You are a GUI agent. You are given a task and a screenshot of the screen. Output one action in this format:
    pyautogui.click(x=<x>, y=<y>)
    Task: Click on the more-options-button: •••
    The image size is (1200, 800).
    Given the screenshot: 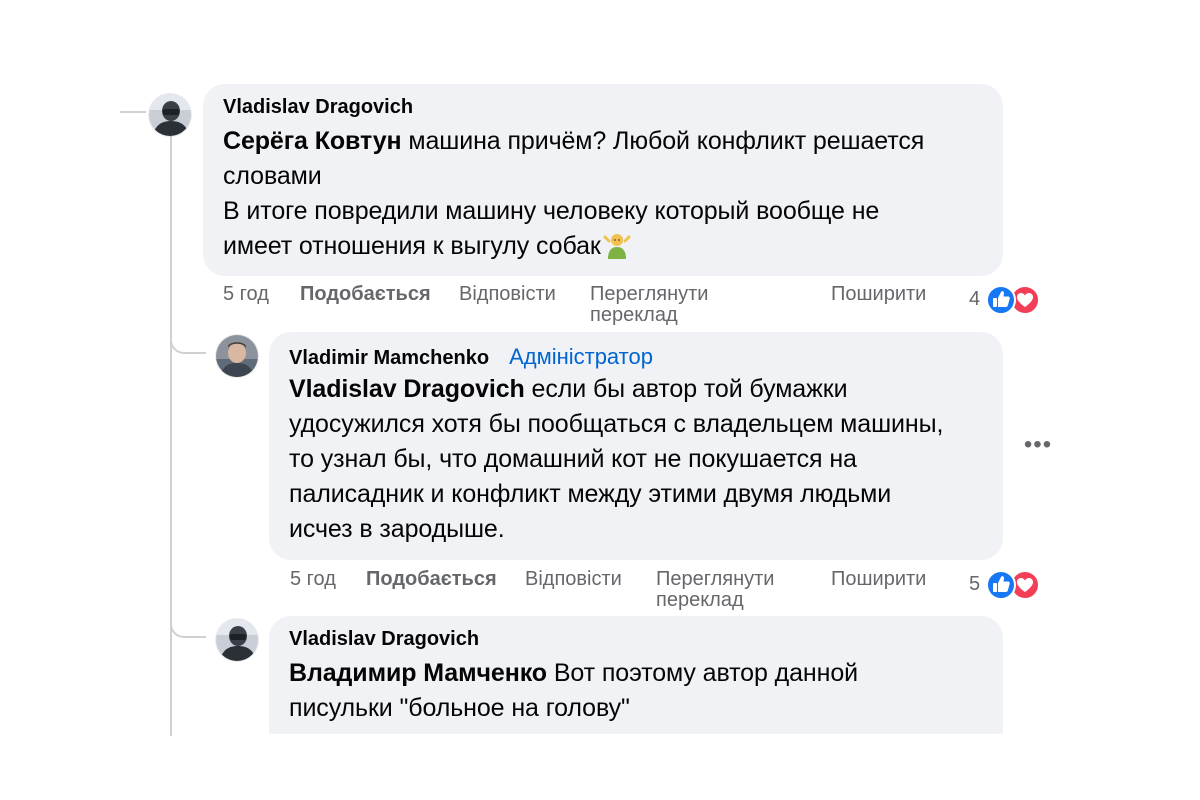 What is the action you would take?
    pyautogui.click(x=1038, y=445)
    